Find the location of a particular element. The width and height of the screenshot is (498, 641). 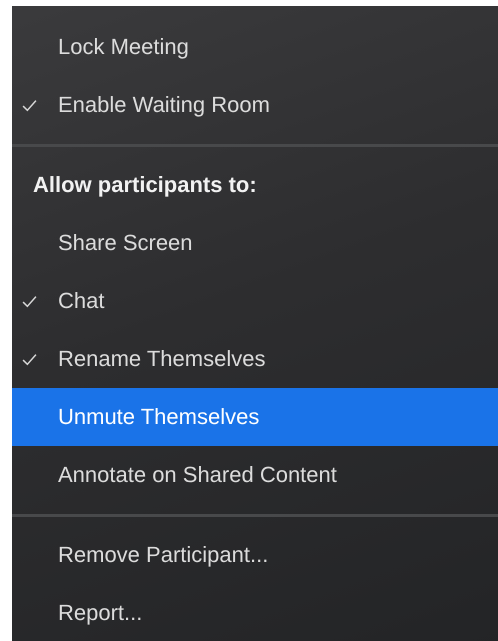

menu-item: Unmute Themselves is located at coordinates (255, 417).